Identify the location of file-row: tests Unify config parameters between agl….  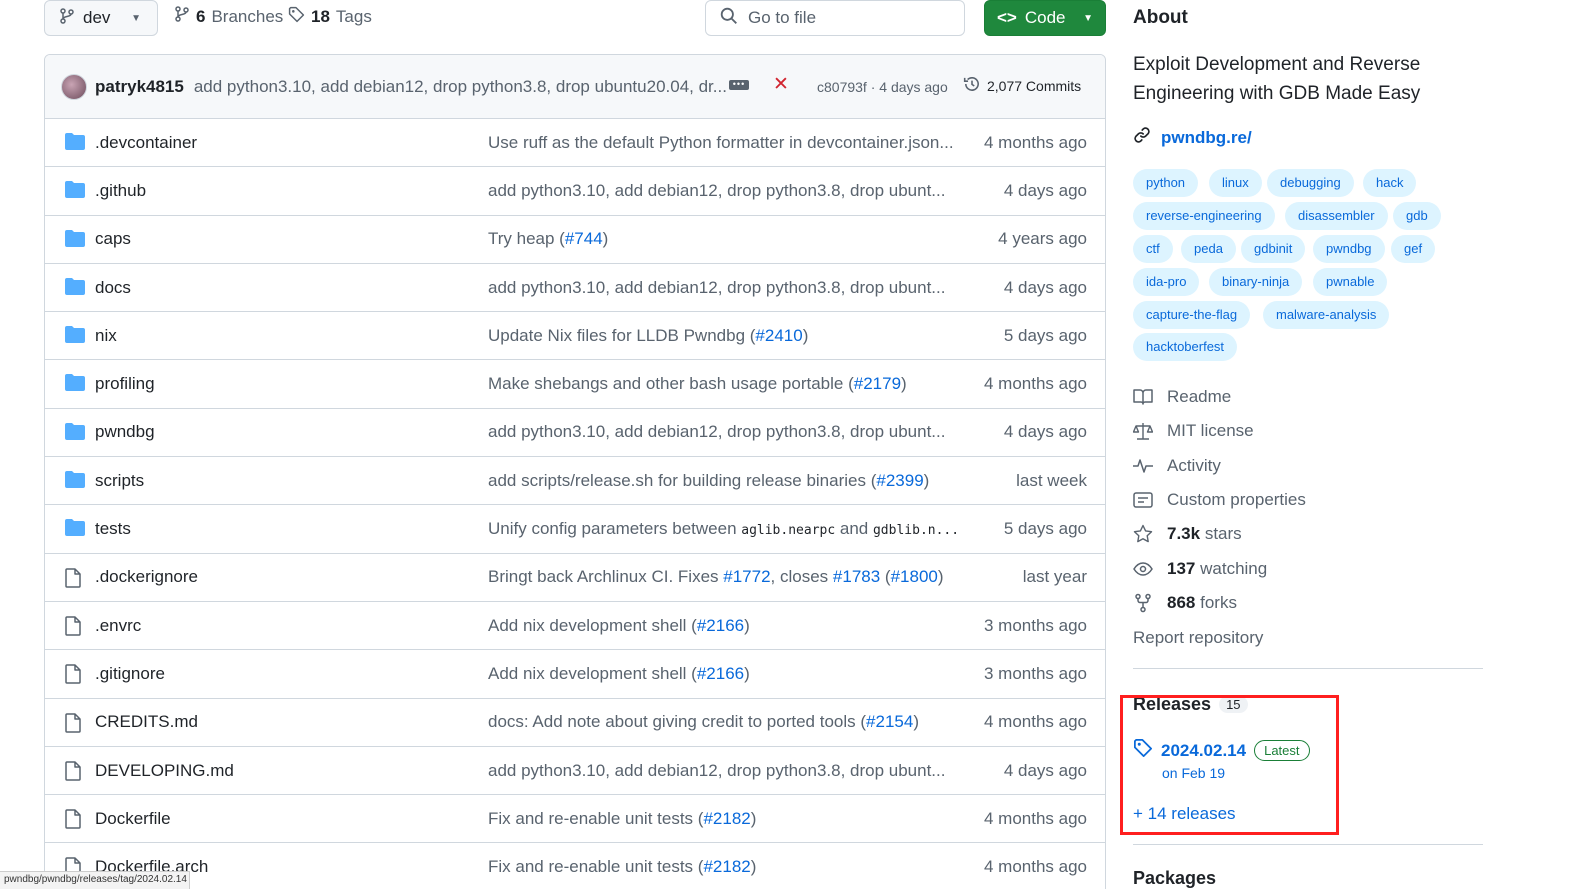
(575, 529).